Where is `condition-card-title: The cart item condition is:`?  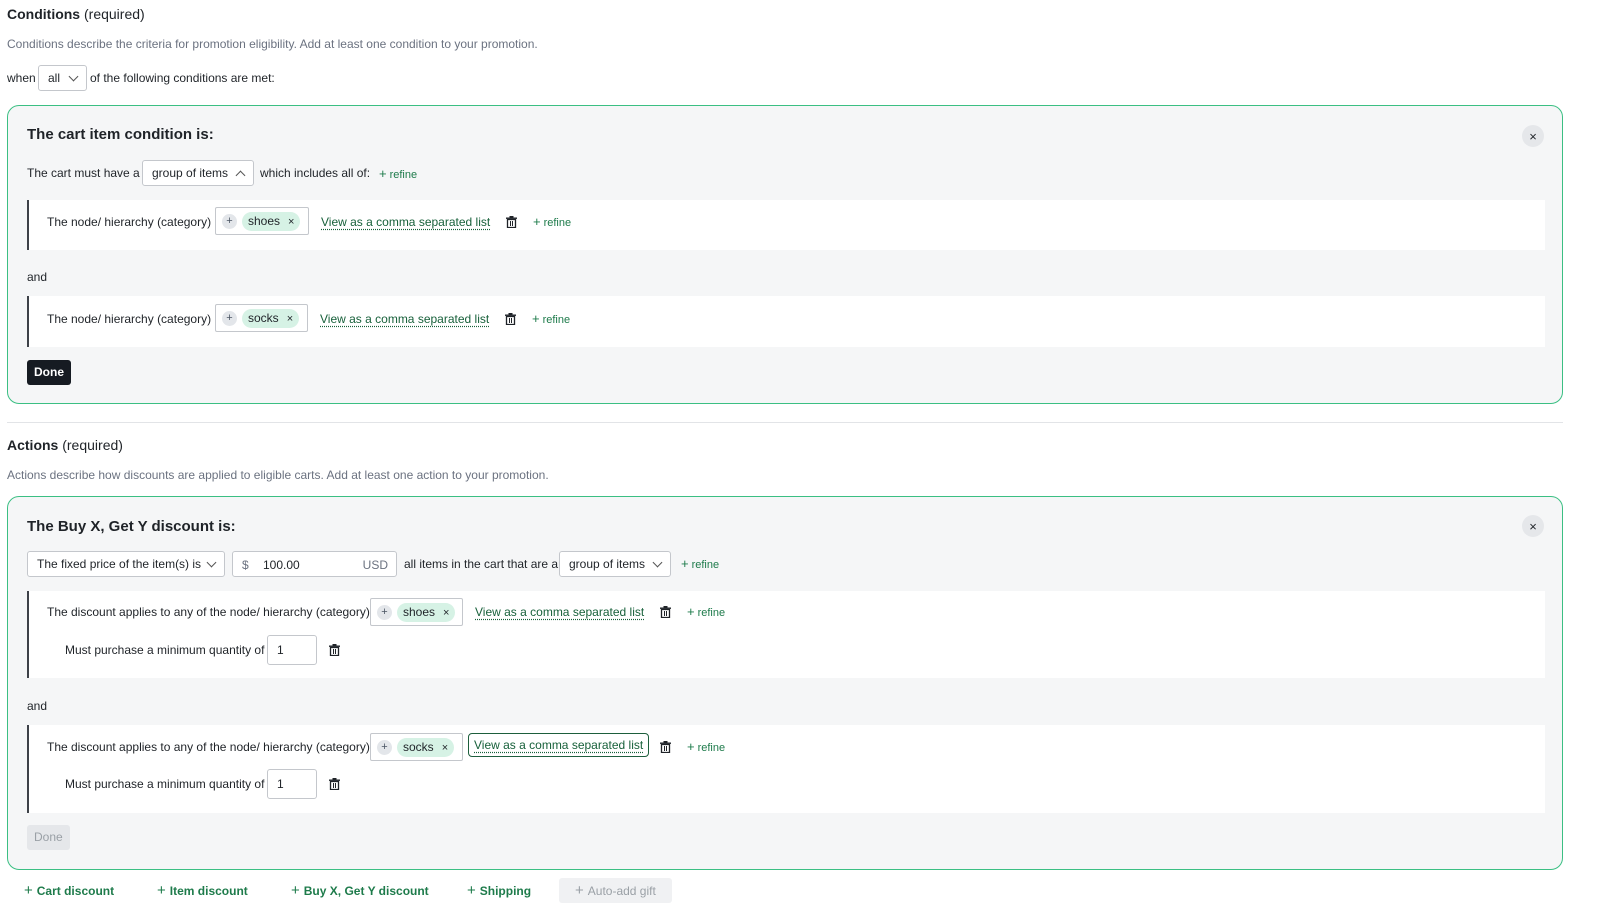
condition-card-title: The cart item condition is: is located at coordinates (120, 134).